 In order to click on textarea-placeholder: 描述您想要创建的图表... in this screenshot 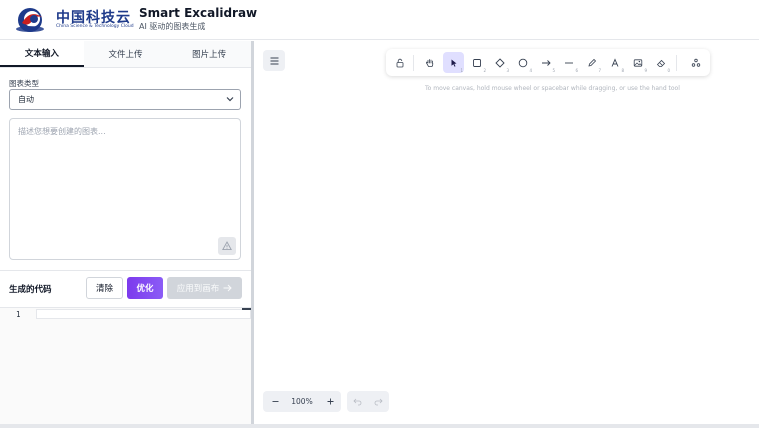, I will do `click(62, 131)`.